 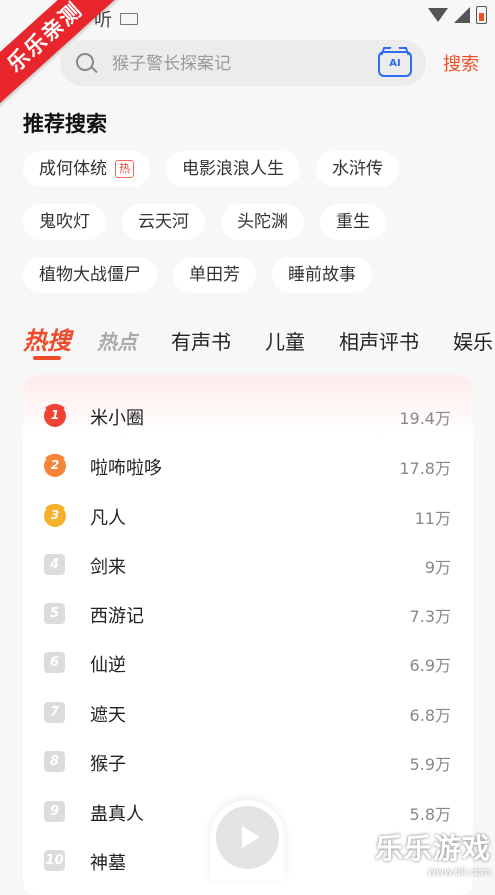 What do you see at coordinates (430, 764) in the screenshot?
I see `rank-count: 5.9万` at bounding box center [430, 764].